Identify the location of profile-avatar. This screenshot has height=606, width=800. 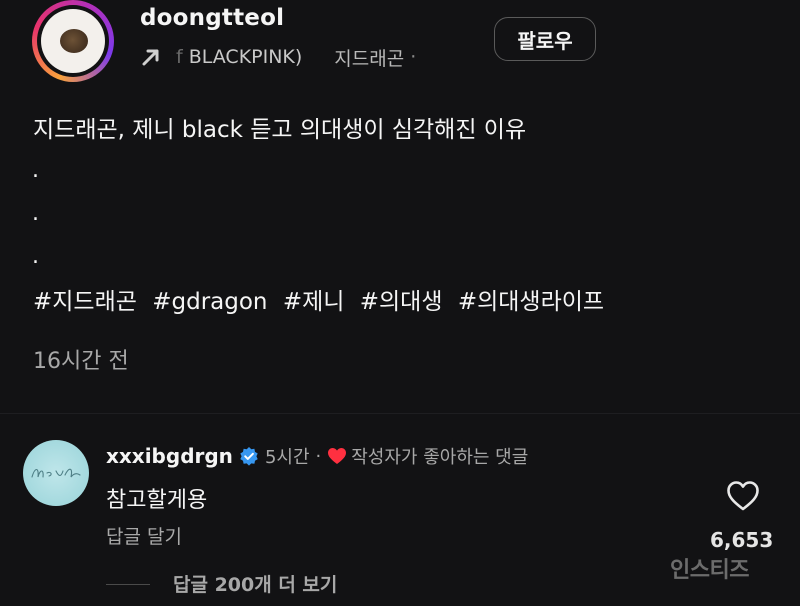
(73, 41).